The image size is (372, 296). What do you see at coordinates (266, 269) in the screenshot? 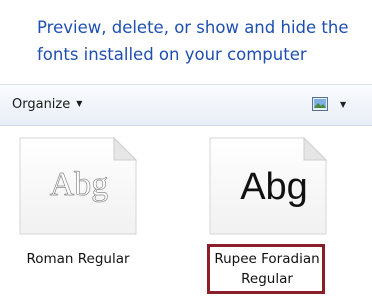
I see `selection-highlight-box` at bounding box center [266, 269].